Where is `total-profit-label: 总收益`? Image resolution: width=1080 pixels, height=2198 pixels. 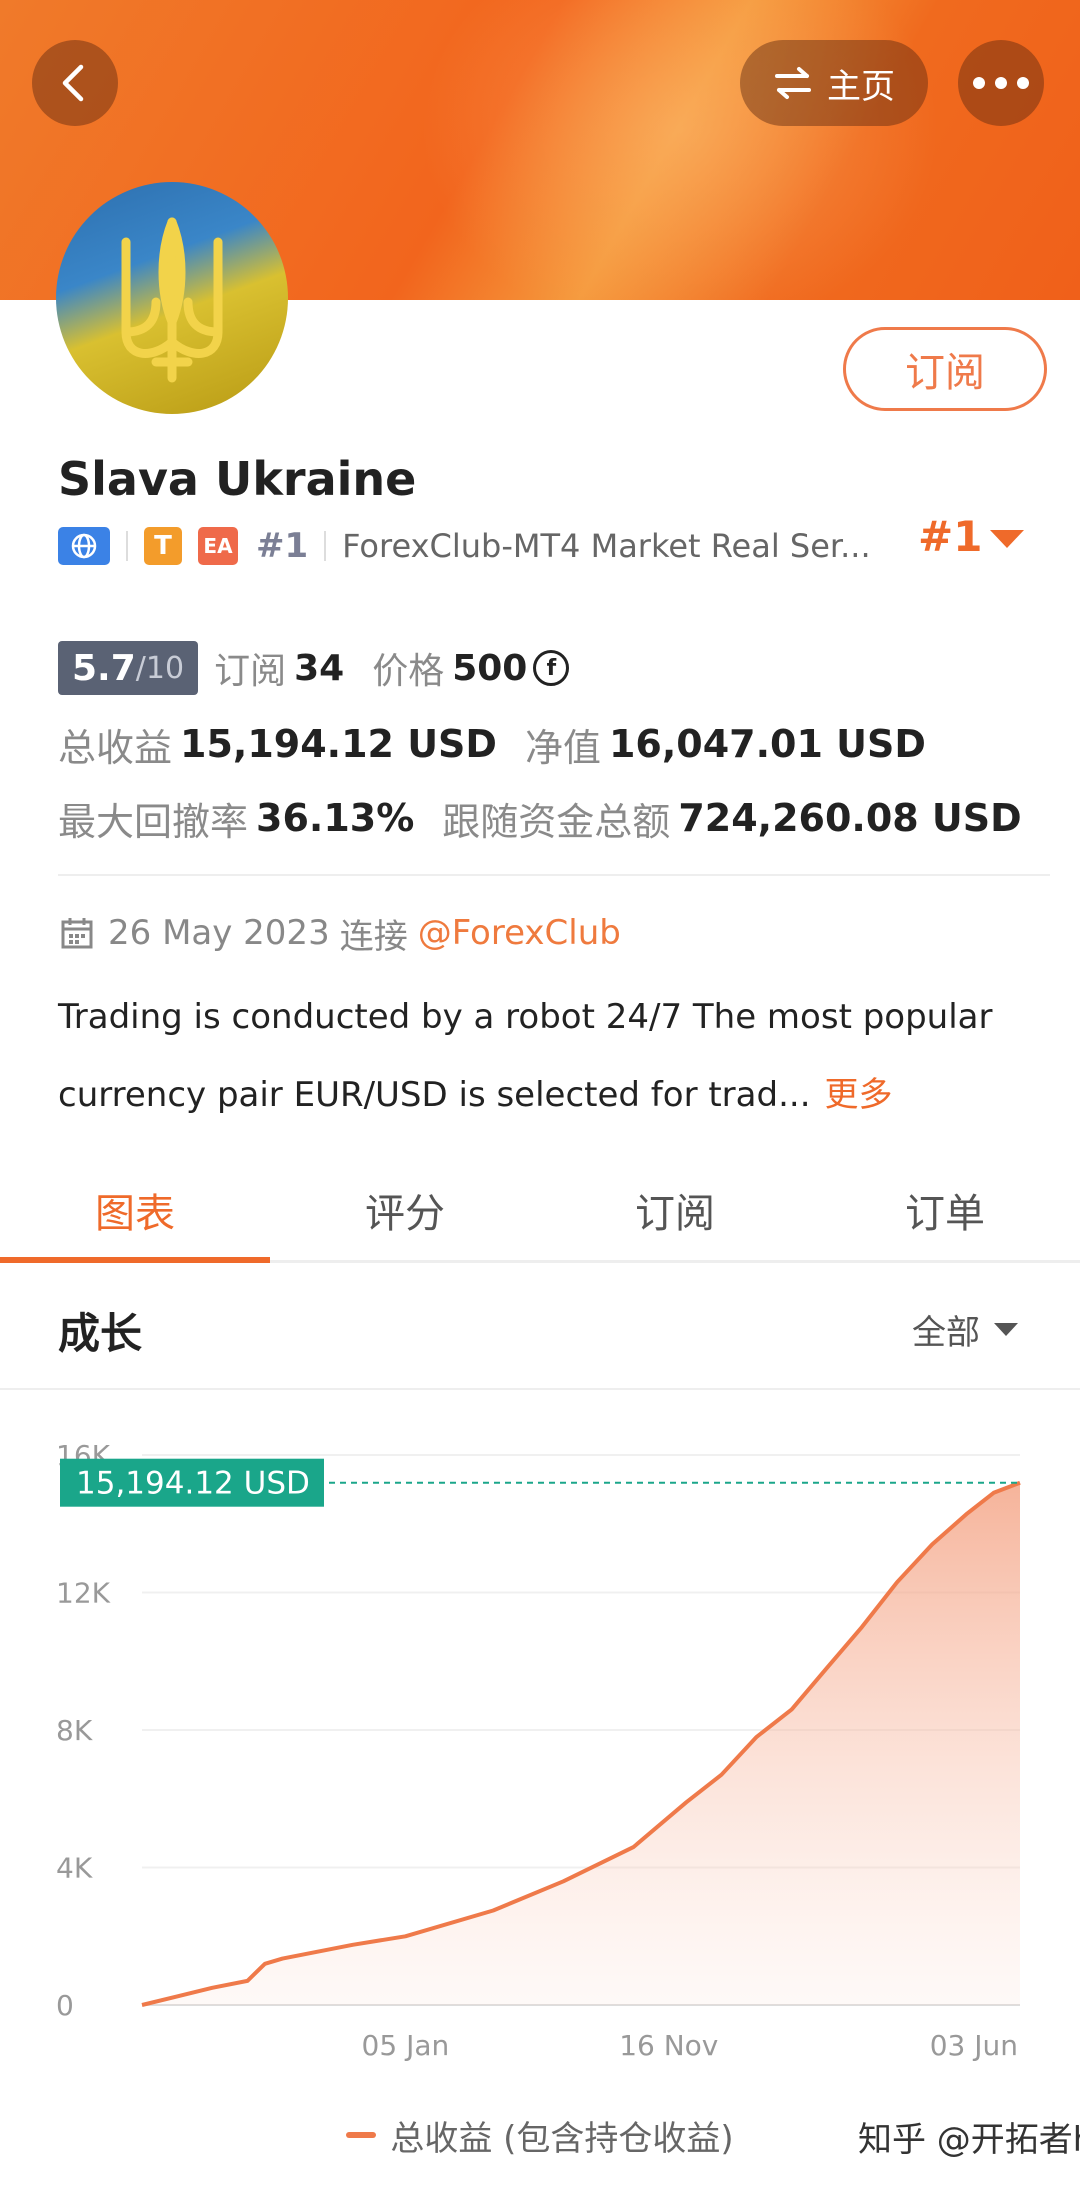 total-profit-label: 总收益 is located at coordinates (115, 747).